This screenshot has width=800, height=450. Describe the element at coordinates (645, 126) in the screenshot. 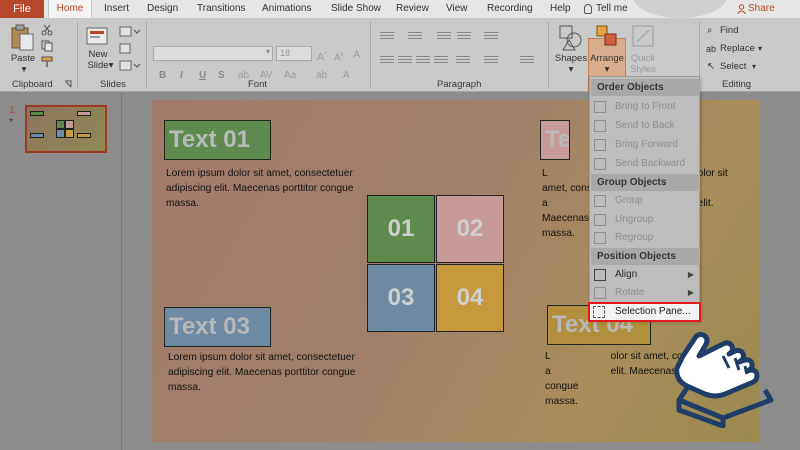

I see `menu-send-to-back: Send to Back` at that location.